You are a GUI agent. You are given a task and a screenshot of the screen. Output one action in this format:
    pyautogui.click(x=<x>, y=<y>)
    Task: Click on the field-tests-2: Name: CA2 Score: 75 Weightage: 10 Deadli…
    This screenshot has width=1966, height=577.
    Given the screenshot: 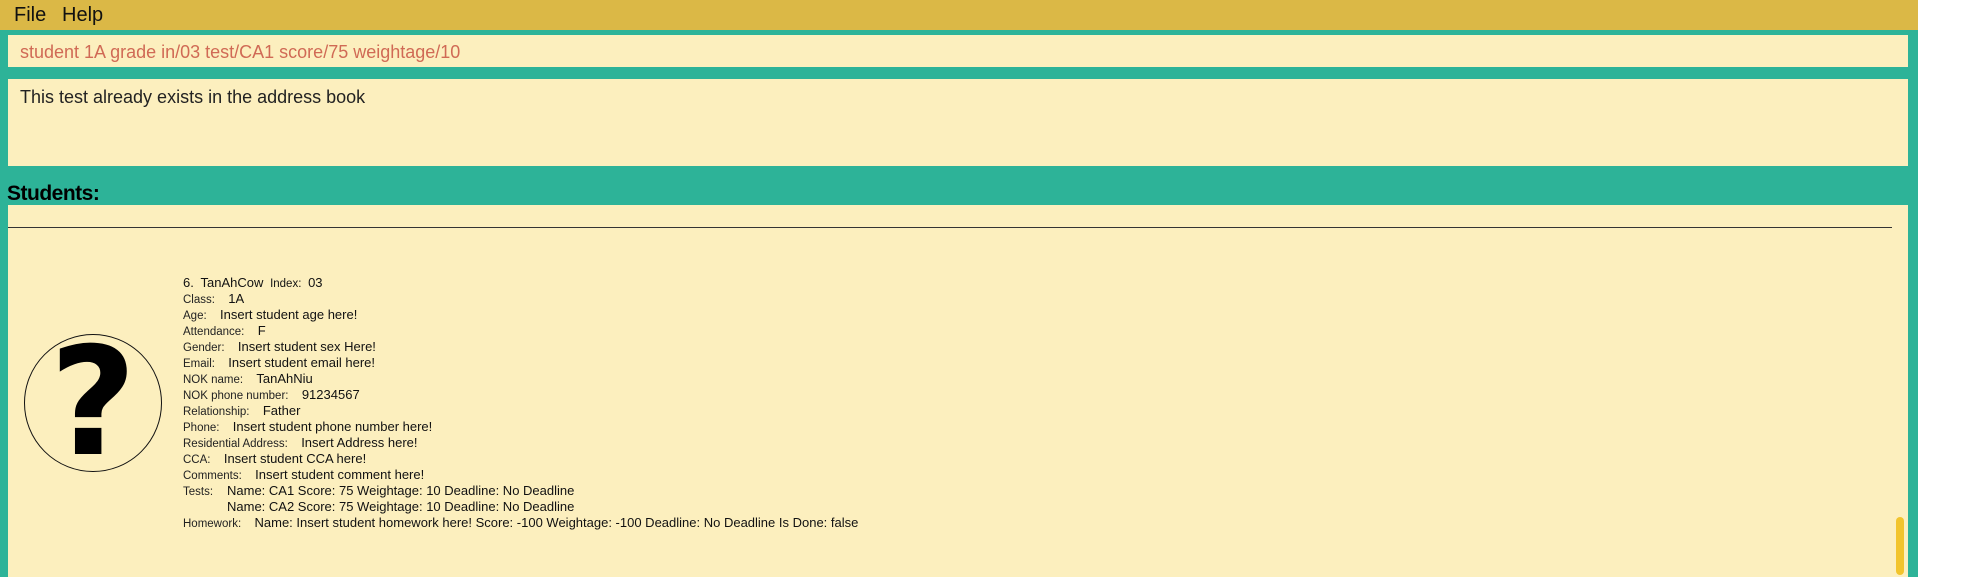 What is the action you would take?
    pyautogui.click(x=520, y=507)
    